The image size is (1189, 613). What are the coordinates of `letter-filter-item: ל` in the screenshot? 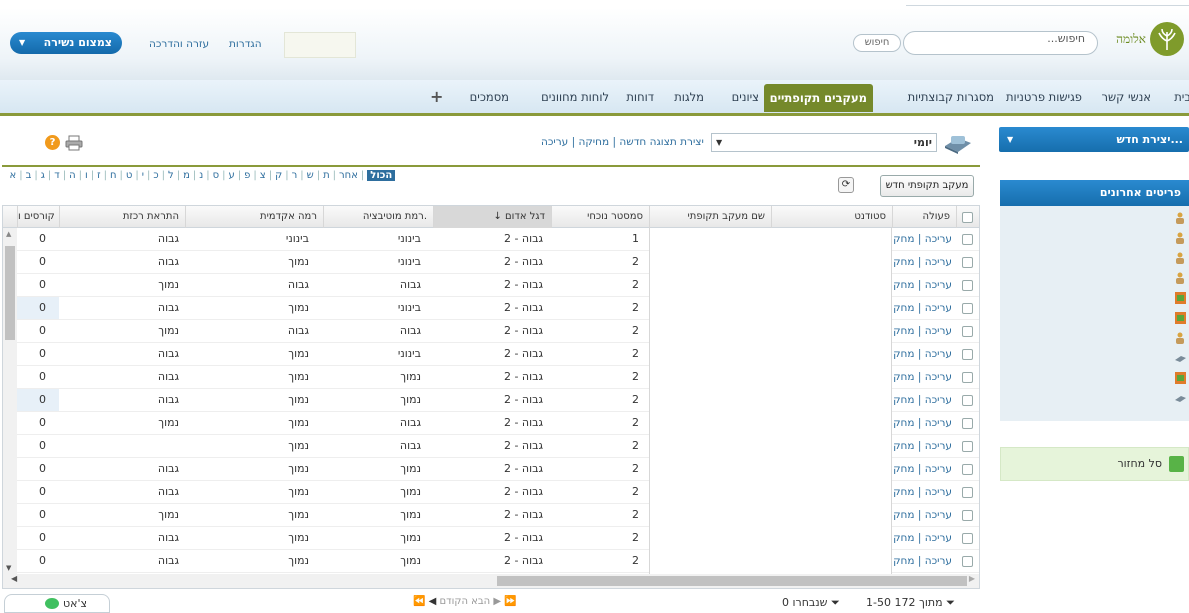 It's located at (171, 175).